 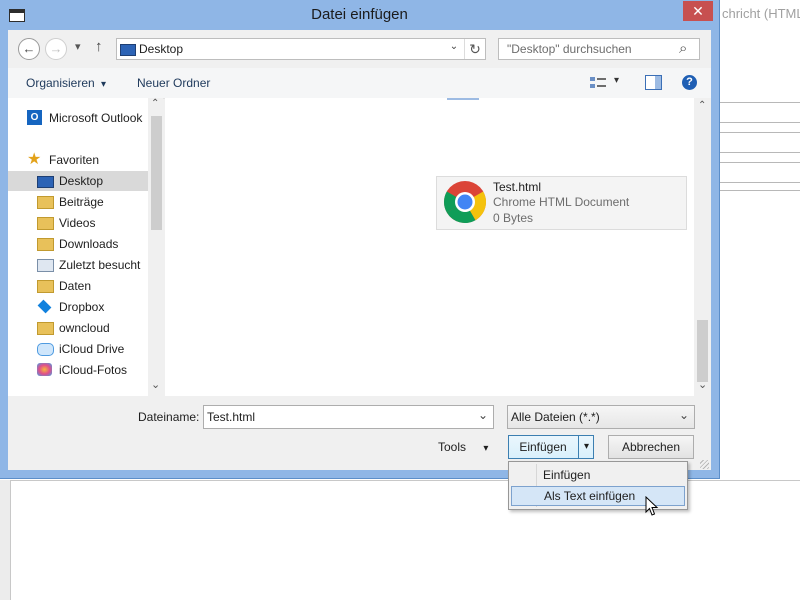 What do you see at coordinates (601, 417) in the screenshot?
I see `file-type-select: Alle Dateien (*.*) ⌄` at bounding box center [601, 417].